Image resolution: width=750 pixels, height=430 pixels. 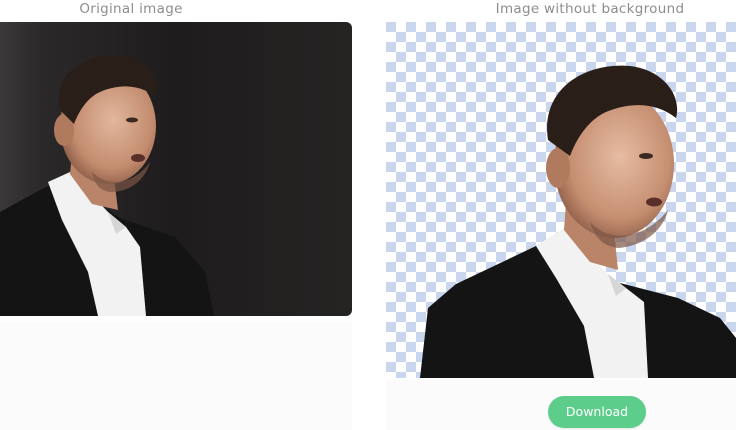 What do you see at coordinates (590, 9) in the screenshot?
I see `result-image-heading: Image without background` at bounding box center [590, 9].